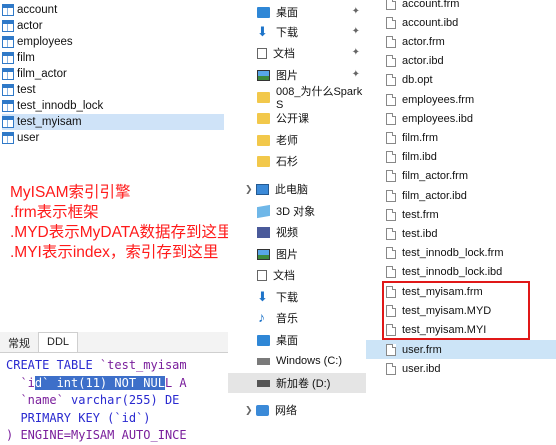  Describe the element at coordinates (297, 98) in the screenshot. I see `nav-item-folder-008: 008_为什么Spark S` at that location.